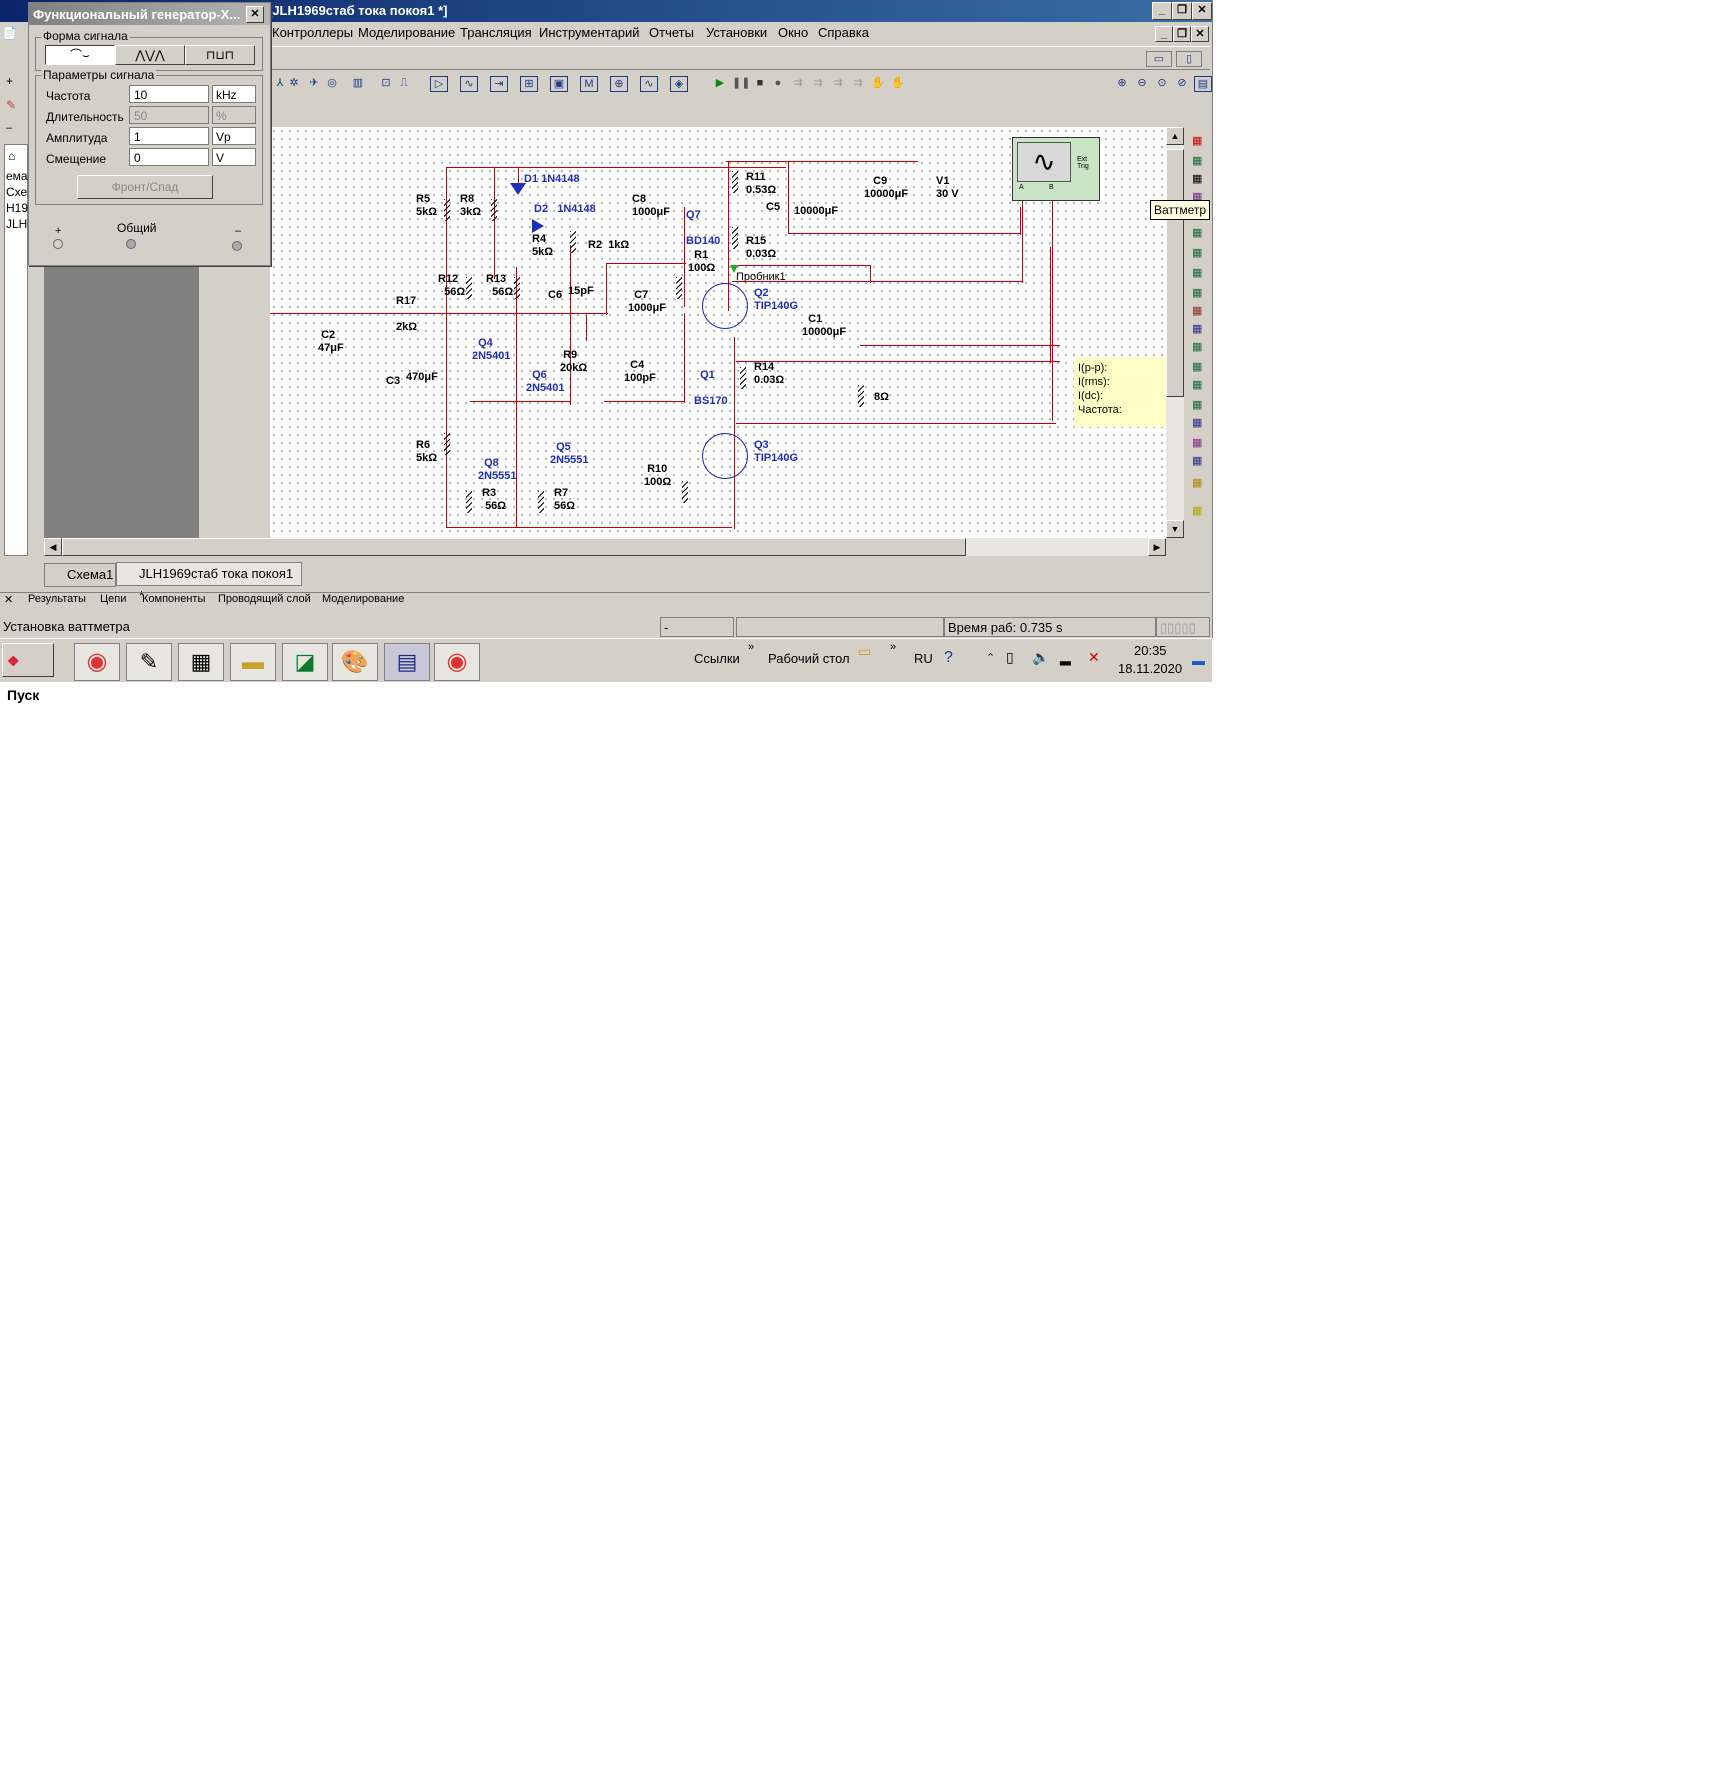 The image size is (1736, 1768). What do you see at coordinates (386, 83) in the screenshot?
I see `hierarchy-icon: ⊡` at bounding box center [386, 83].